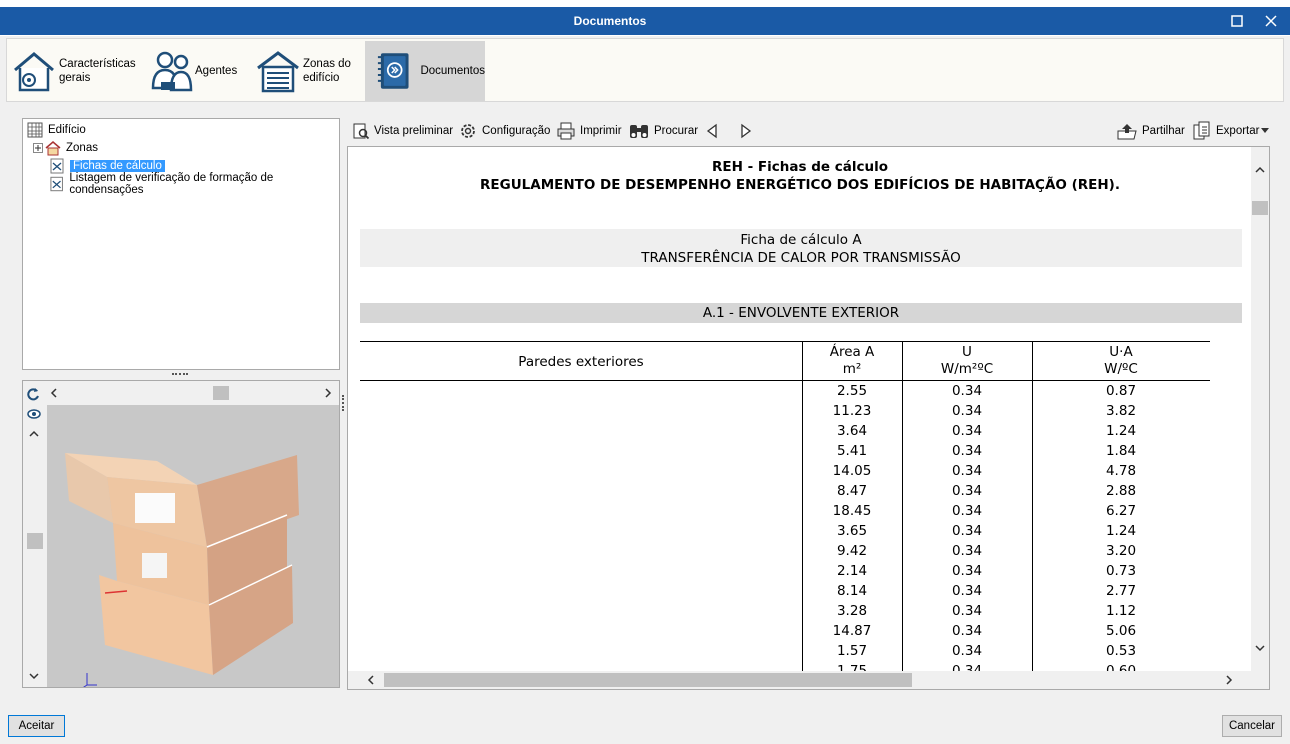  Describe the element at coordinates (1121, 431) in the screenshot. I see `ua-cell: 1.24` at that location.